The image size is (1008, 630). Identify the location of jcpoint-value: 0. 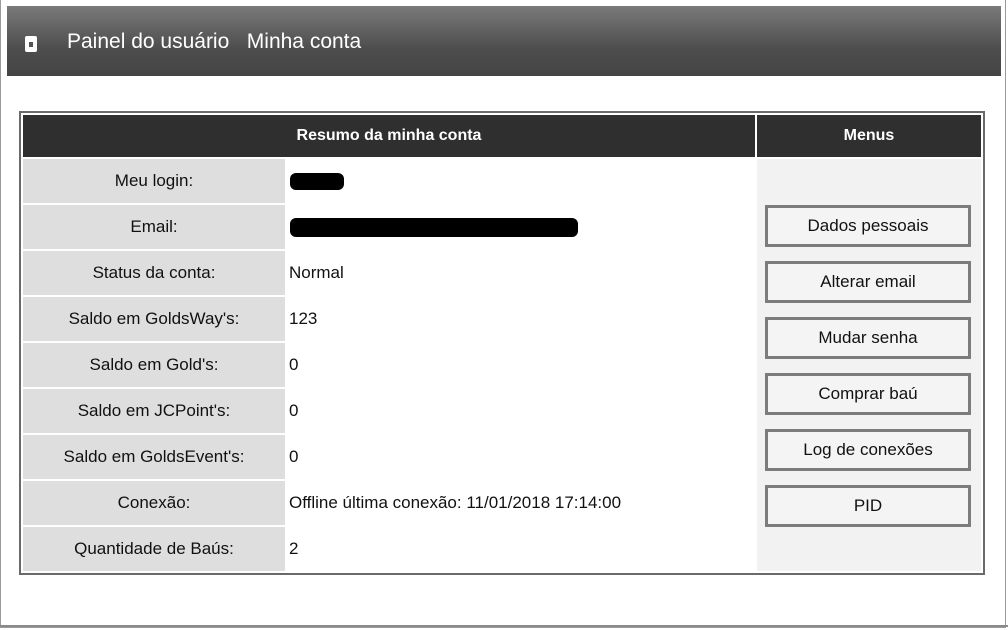
(521, 411).